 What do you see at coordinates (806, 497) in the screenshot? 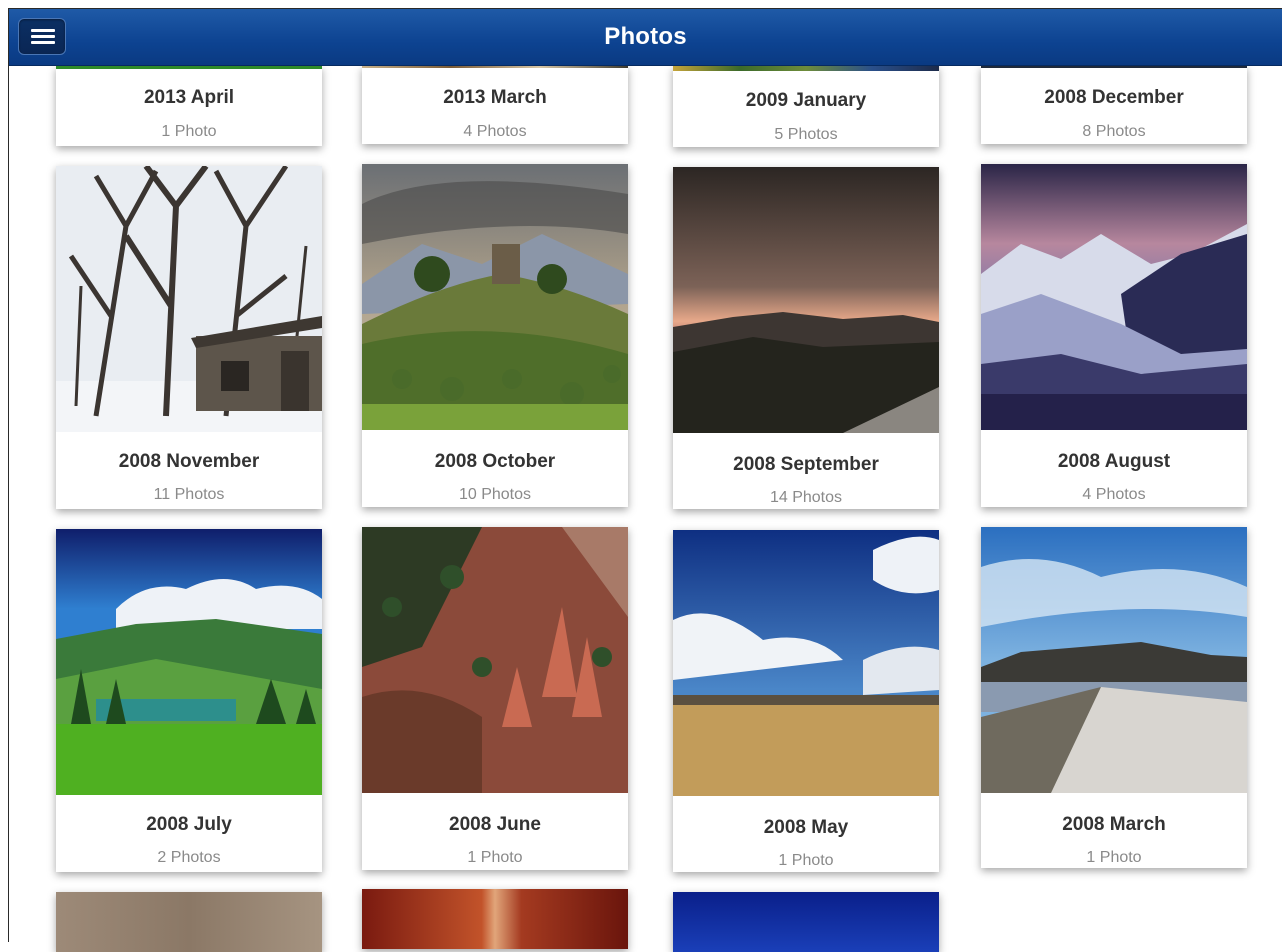
I see `album-photo-count: 14 Photos` at bounding box center [806, 497].